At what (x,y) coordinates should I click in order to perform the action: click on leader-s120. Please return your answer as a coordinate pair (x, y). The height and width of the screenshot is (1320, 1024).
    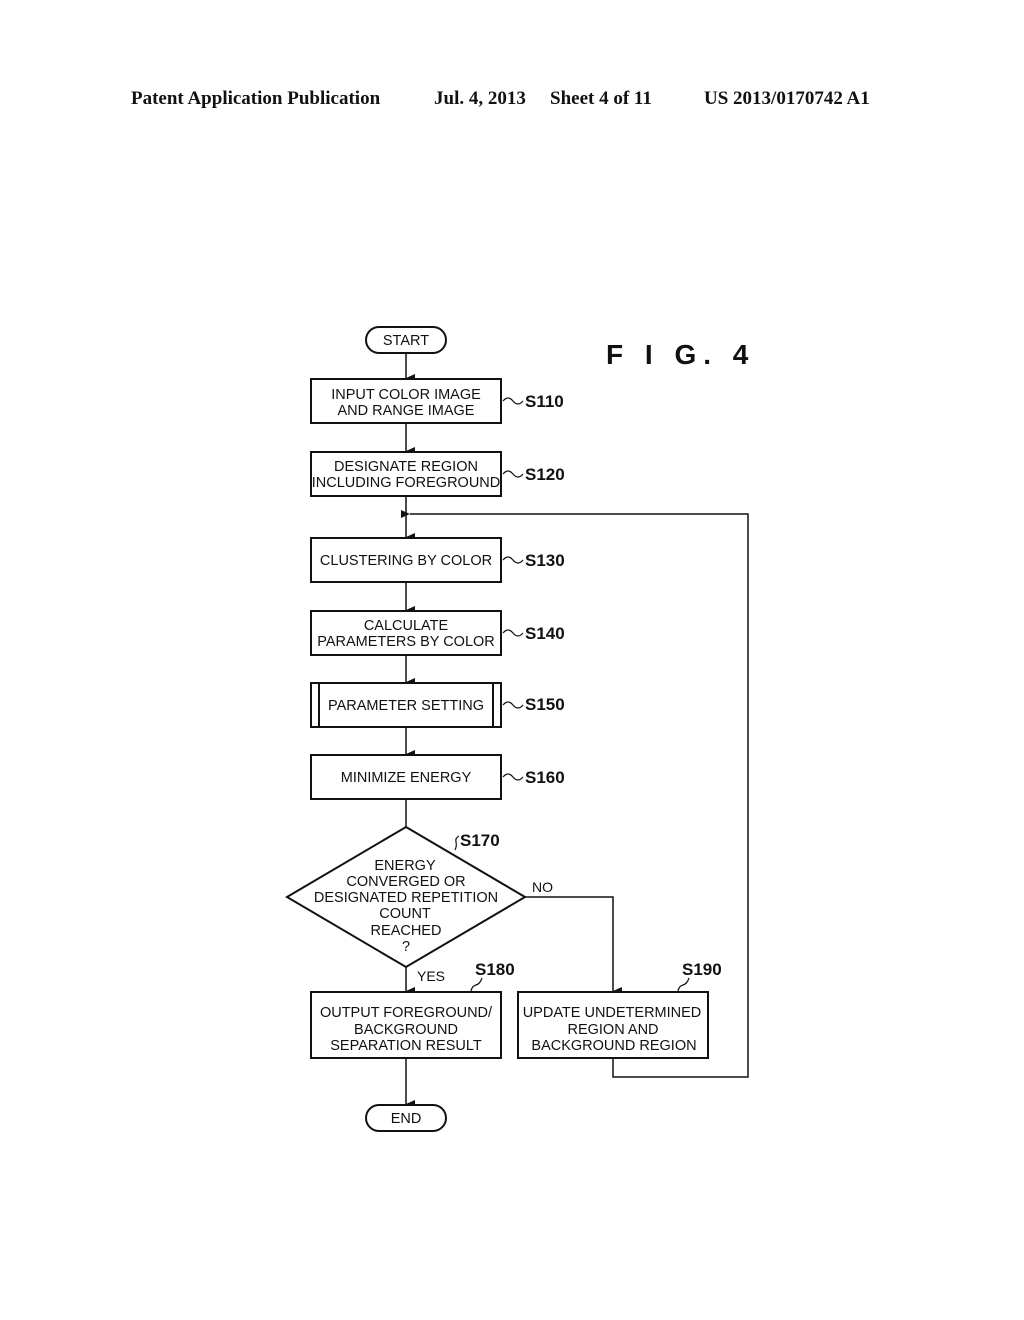
    Looking at the image, I should click on (513, 474).